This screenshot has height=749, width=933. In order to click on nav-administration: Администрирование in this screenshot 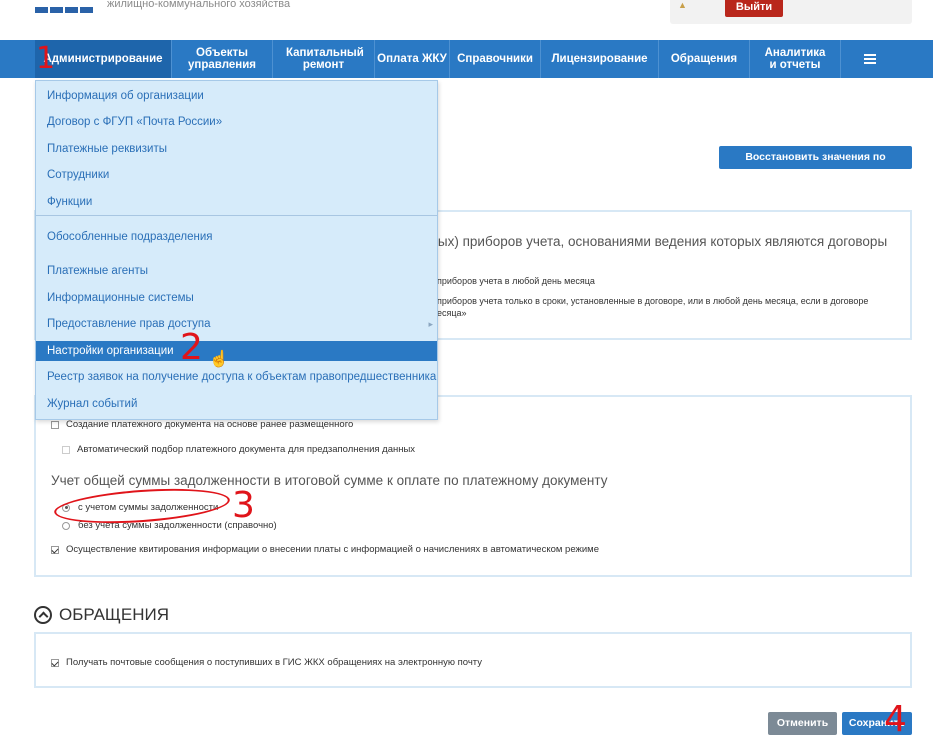, I will do `click(103, 59)`.